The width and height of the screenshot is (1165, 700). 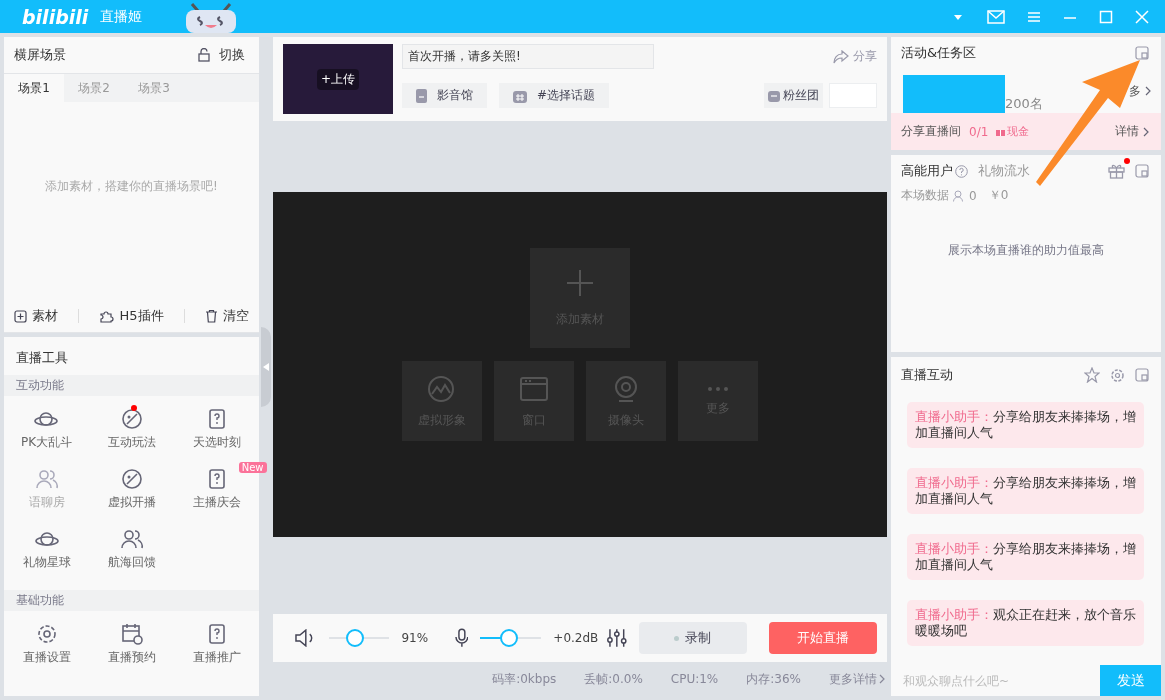 What do you see at coordinates (46, 551) in the screenshot?
I see `tool-button: 礼物星球` at bounding box center [46, 551].